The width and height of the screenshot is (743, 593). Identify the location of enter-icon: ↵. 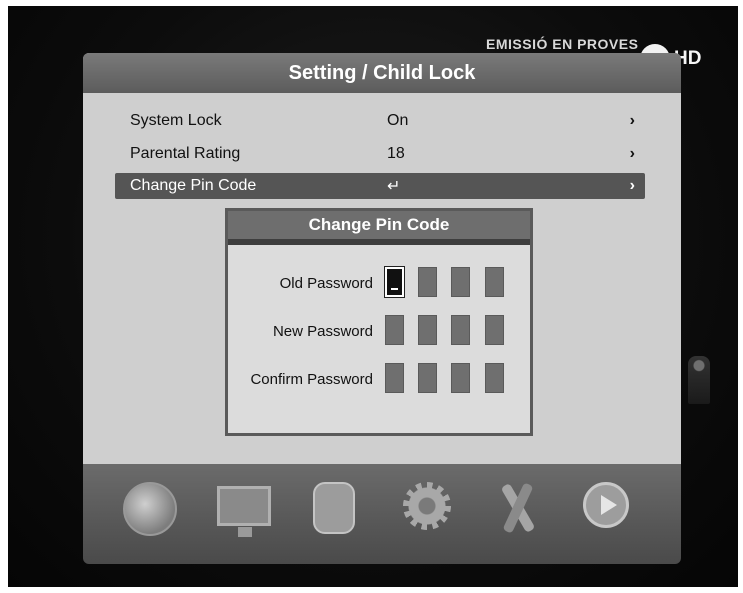
(394, 186).